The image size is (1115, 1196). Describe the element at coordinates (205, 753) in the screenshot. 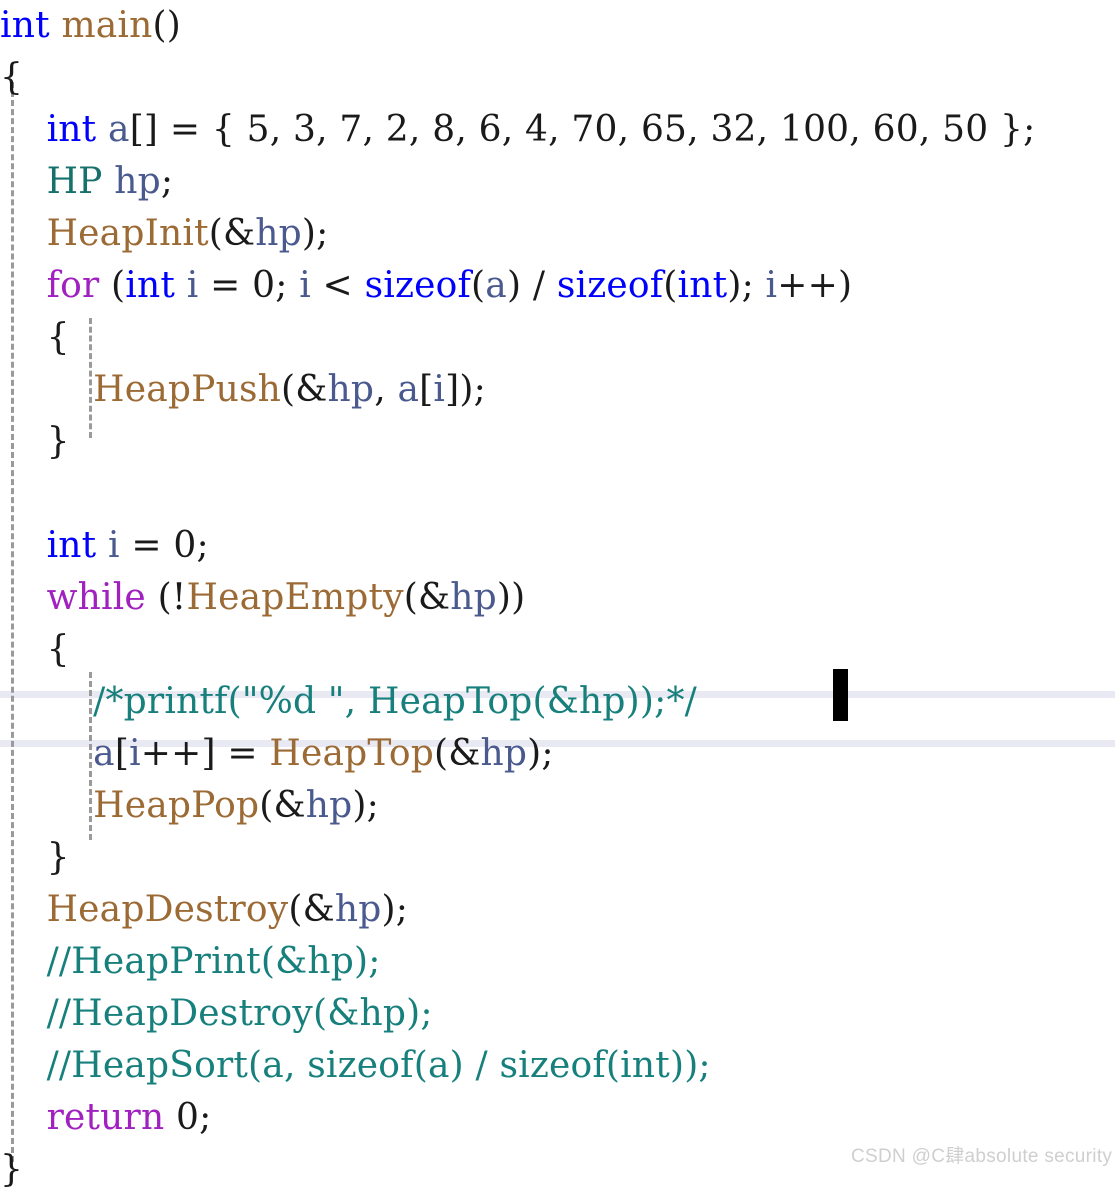

I see `code-token-punct: ++] =` at that location.